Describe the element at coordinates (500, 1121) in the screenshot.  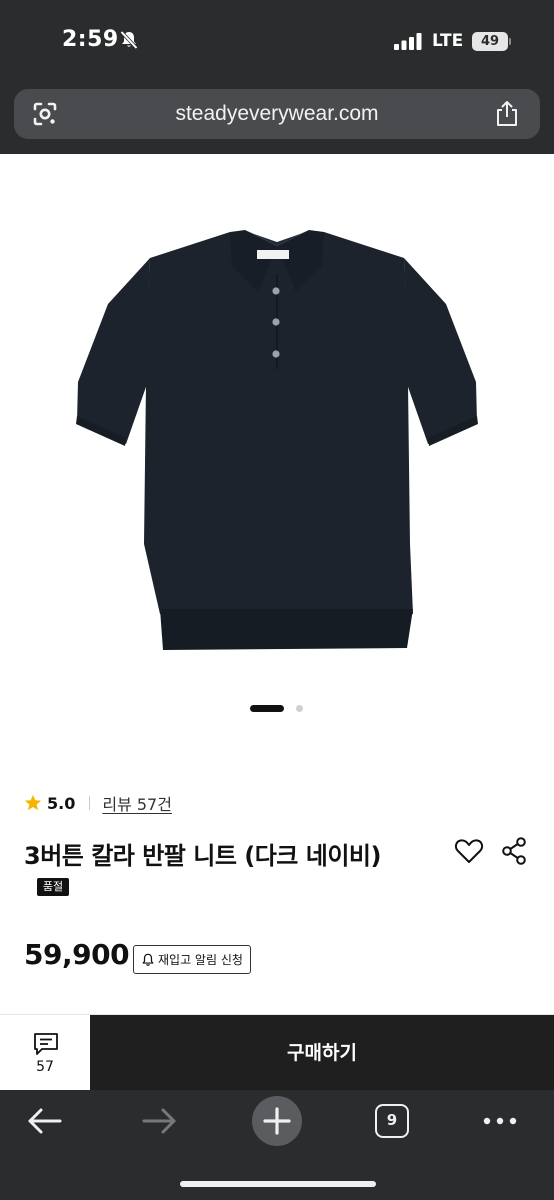
I see `more-menu-icon` at that location.